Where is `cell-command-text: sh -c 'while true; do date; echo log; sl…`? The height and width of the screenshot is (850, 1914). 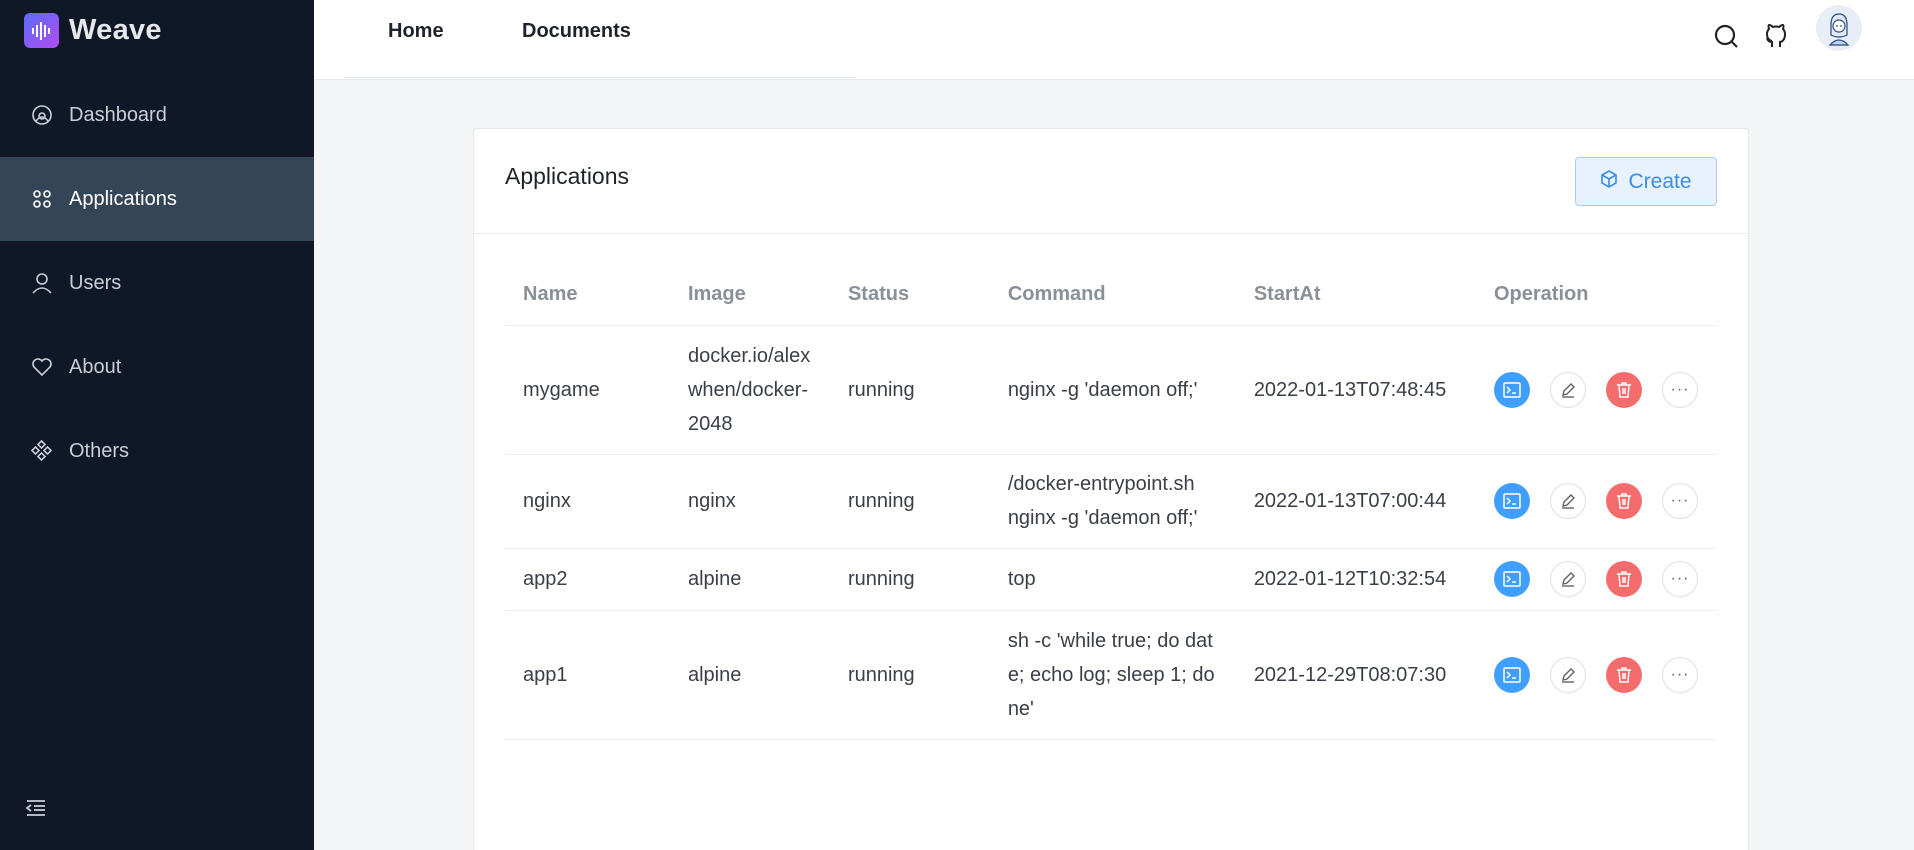
cell-command-text: sh -c 'while true; do date; echo log; sl… is located at coordinates (1111, 674).